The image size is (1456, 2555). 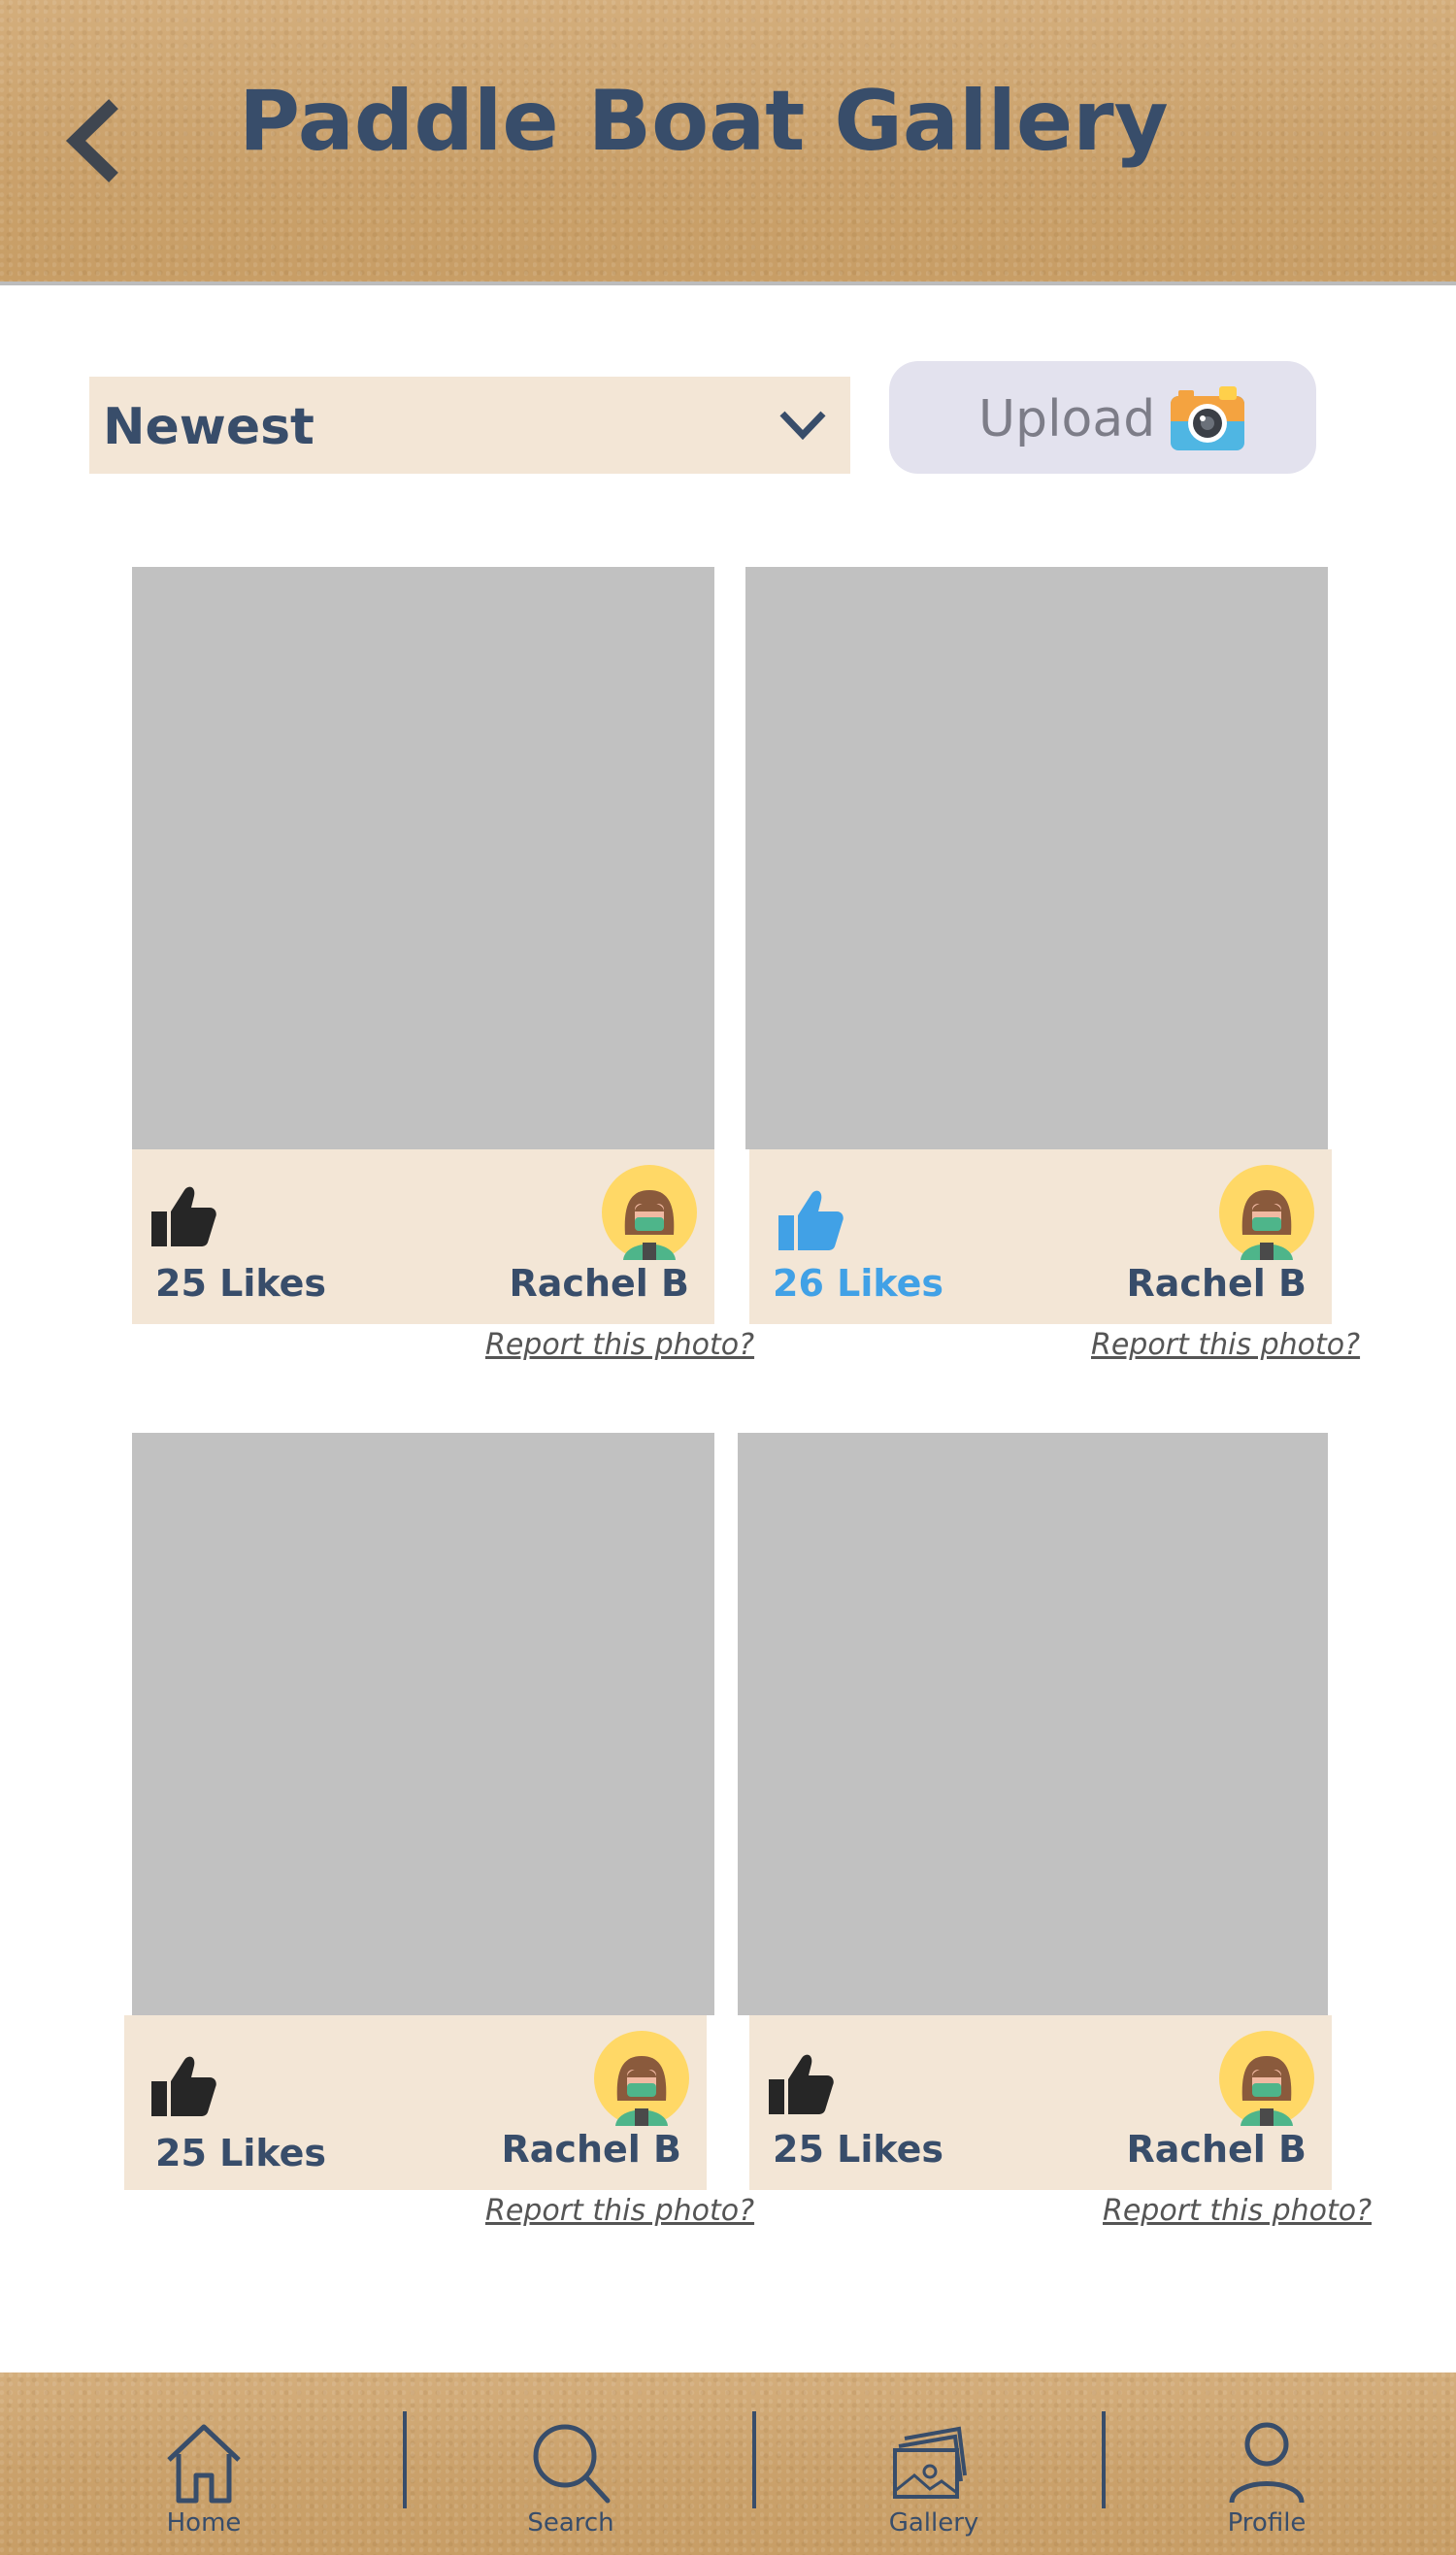 What do you see at coordinates (704, 121) in the screenshot?
I see `page-title: Paddle Boat Gallery` at bounding box center [704, 121].